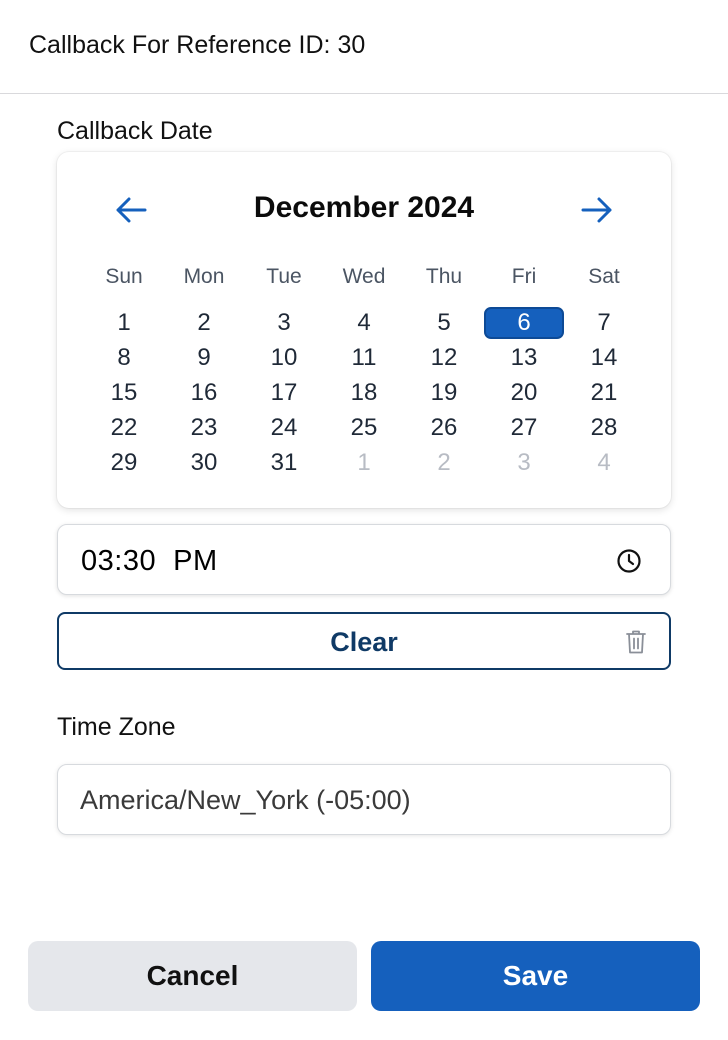  I want to click on calendar-day: 18, so click(364, 393).